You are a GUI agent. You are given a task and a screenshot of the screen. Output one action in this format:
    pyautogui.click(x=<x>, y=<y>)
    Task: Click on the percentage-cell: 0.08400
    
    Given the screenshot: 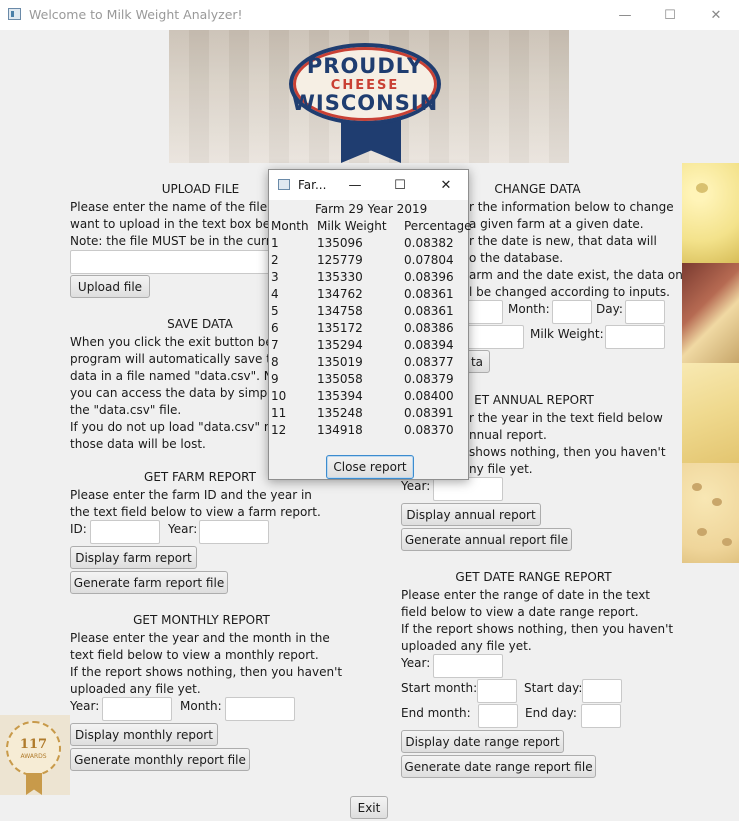 What is the action you would take?
    pyautogui.click(x=429, y=396)
    